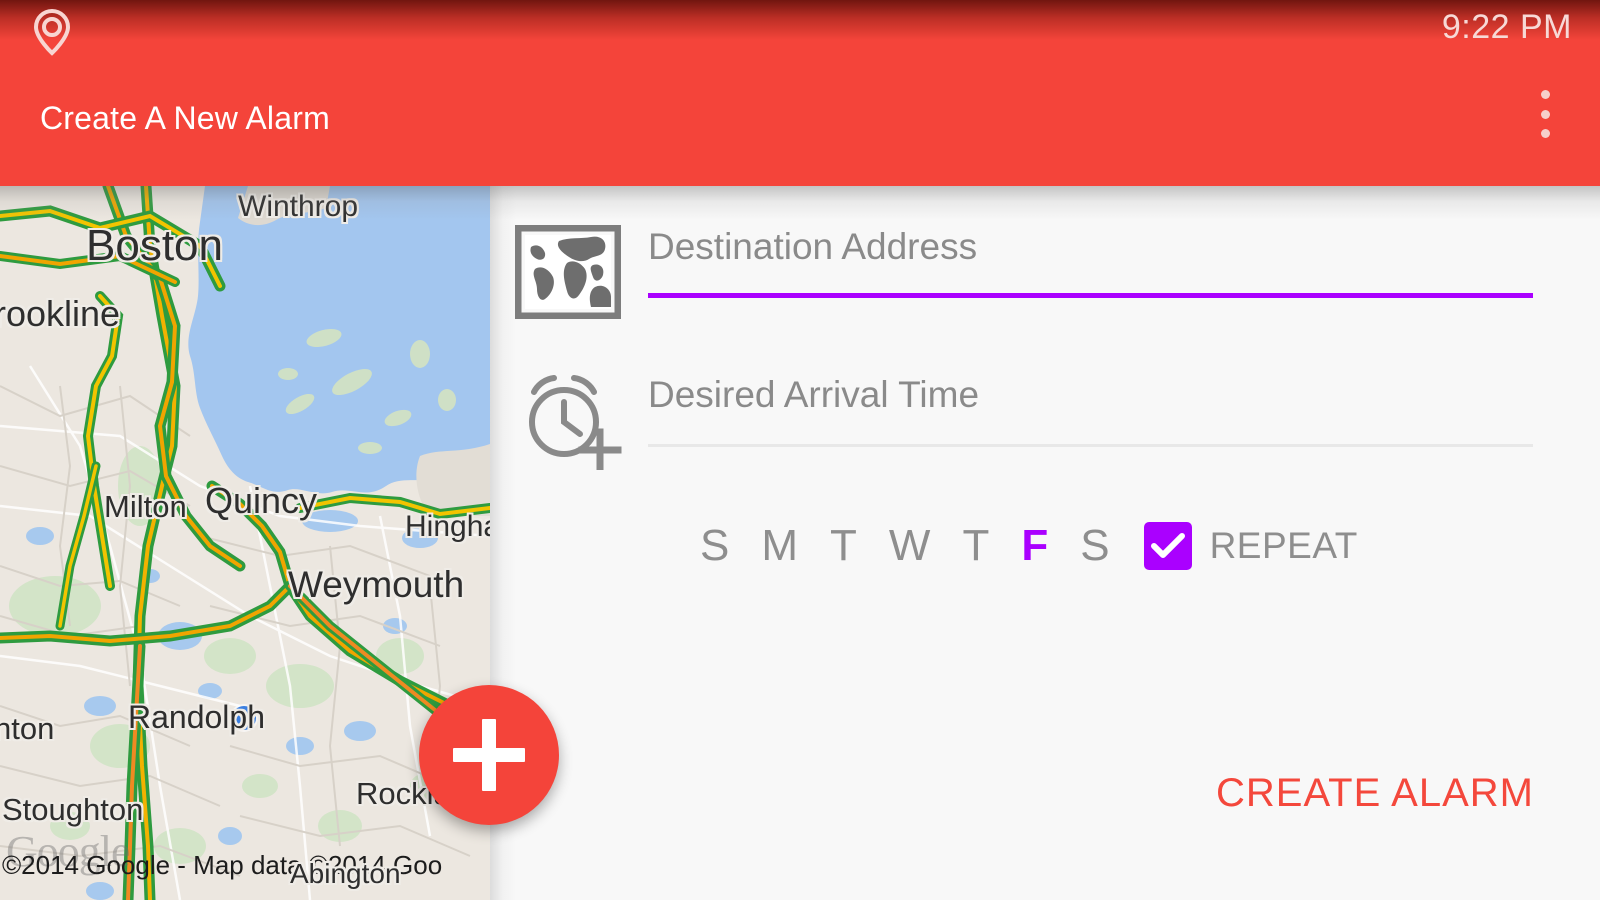 Image resolution: width=1600 pixels, height=900 pixels. Describe the element at coordinates (1090, 295) in the screenshot. I see `destination-address-underline` at that location.